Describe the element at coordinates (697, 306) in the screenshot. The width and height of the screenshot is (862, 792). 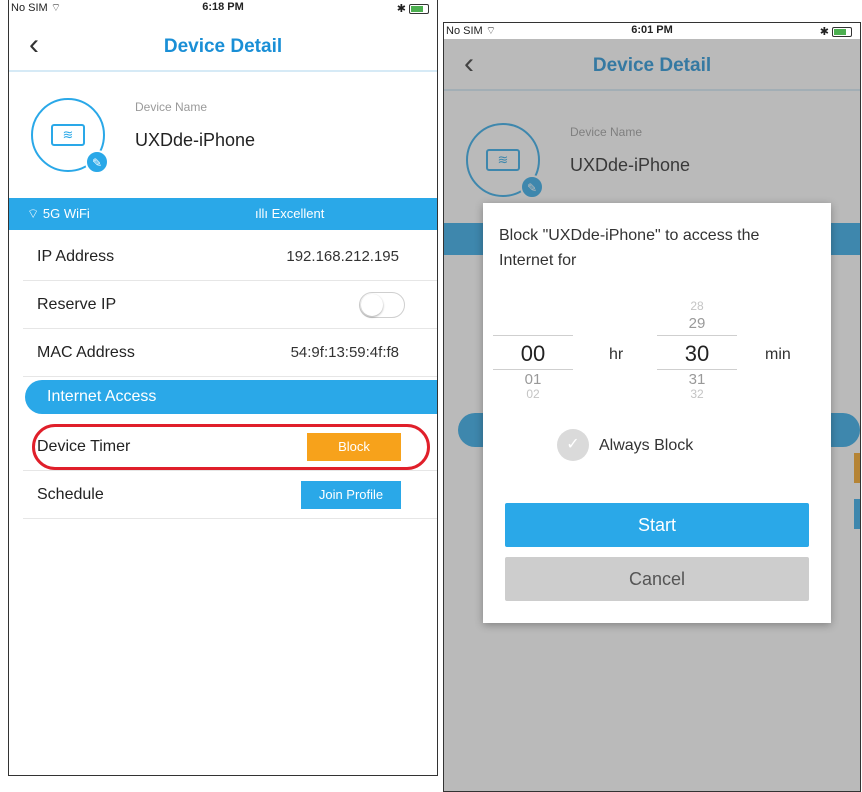
I see `minute-option: 28` at that location.